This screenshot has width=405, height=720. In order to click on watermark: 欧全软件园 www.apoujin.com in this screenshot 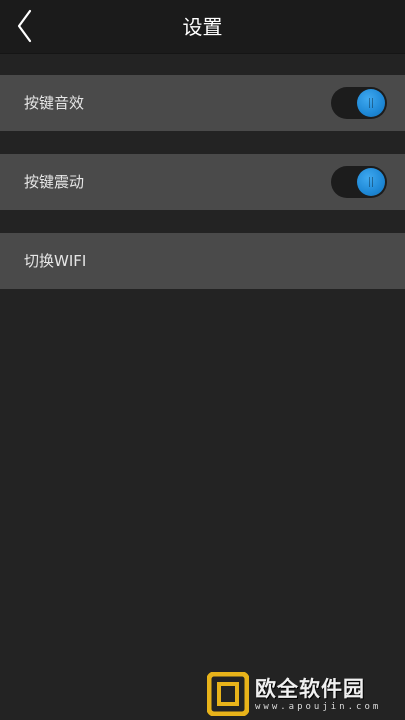, I will do `click(303, 694)`.